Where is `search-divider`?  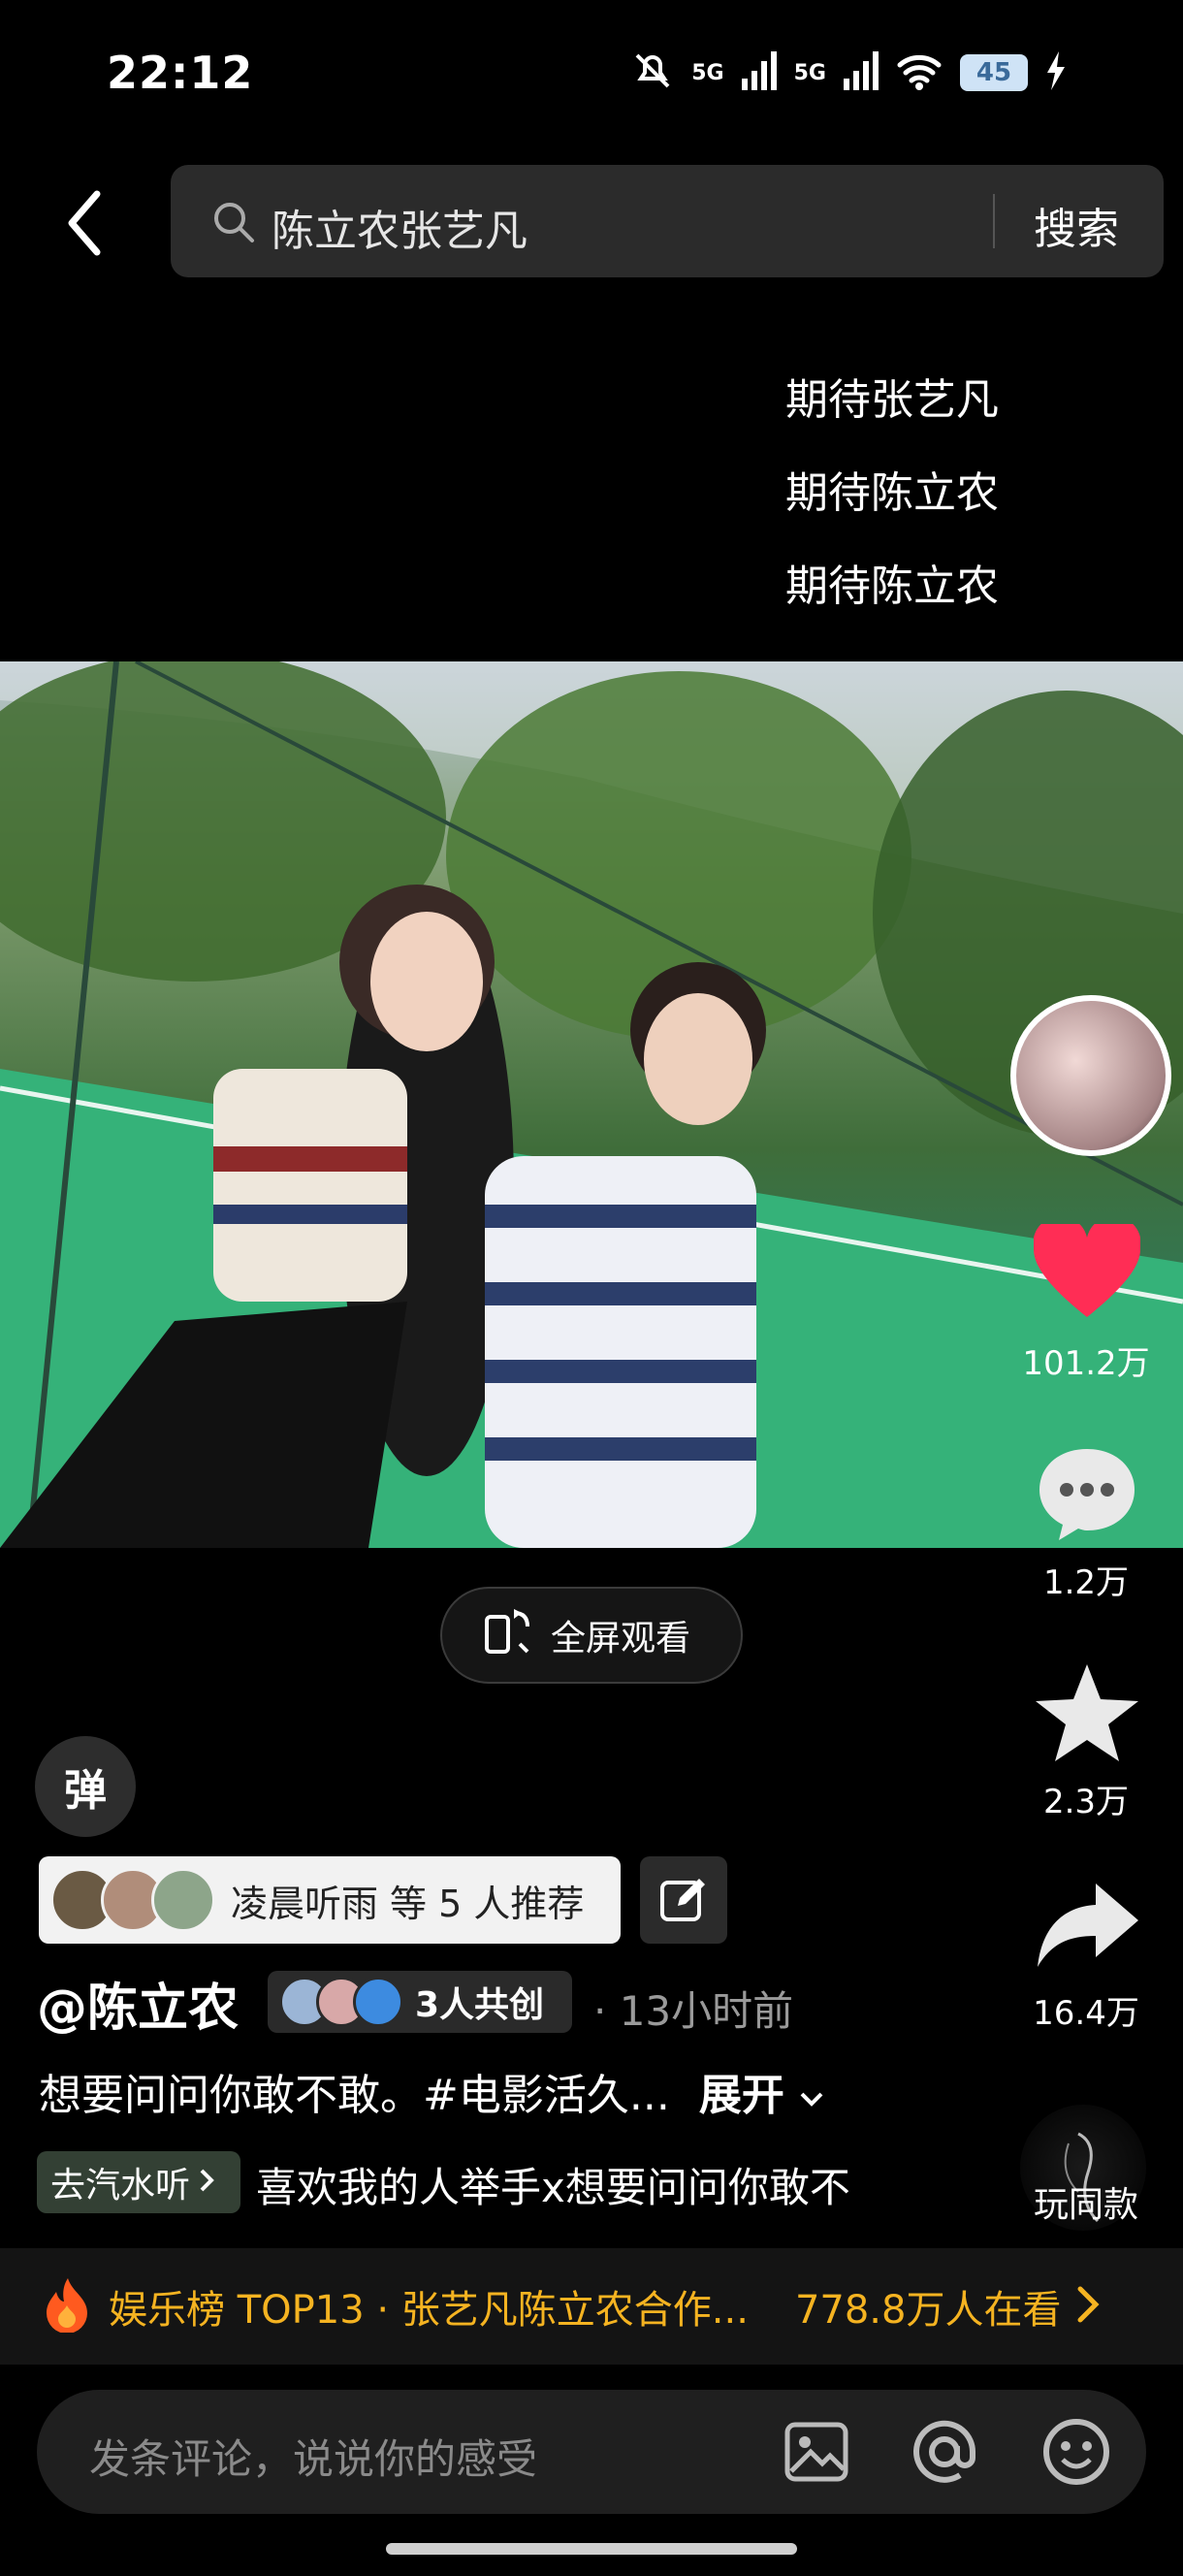
search-divider is located at coordinates (994, 221).